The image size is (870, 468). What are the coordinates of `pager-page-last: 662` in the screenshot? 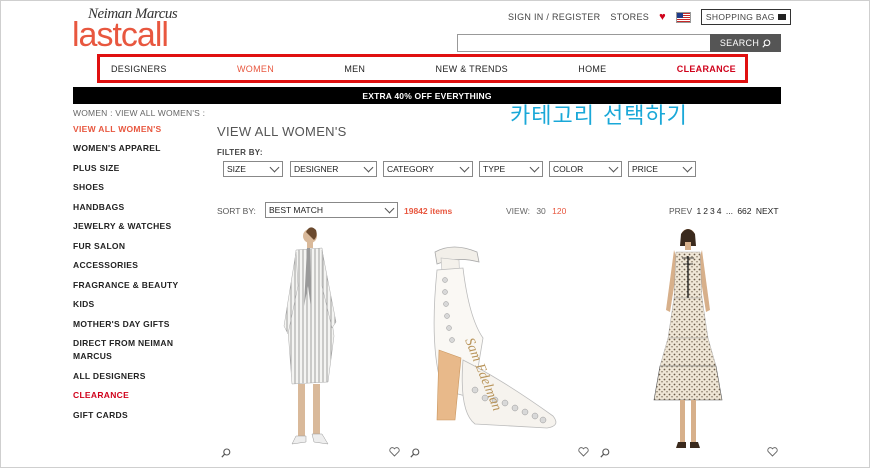 It's located at (744, 211).